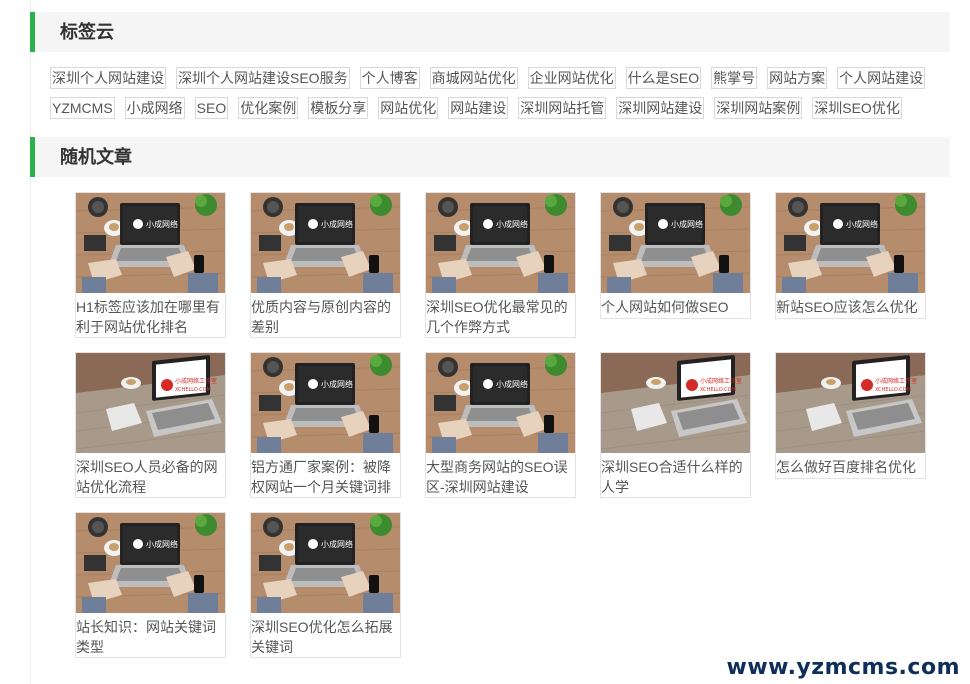 This screenshot has height=684, width=970. I want to click on tag-link: 模板分享, so click(338, 108).